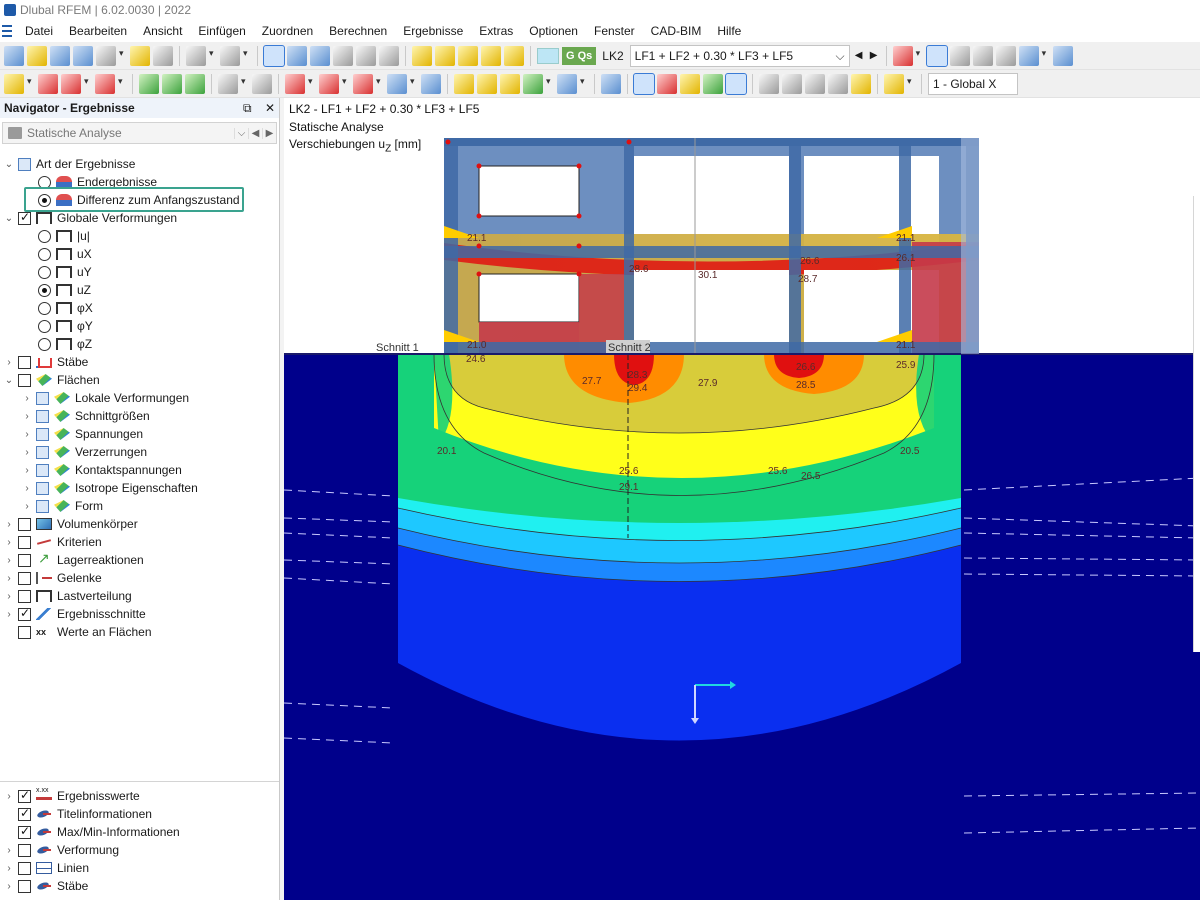 This screenshot has width=1200, height=900. Describe the element at coordinates (533, 83) in the screenshot. I see `support-results-icon` at that location.